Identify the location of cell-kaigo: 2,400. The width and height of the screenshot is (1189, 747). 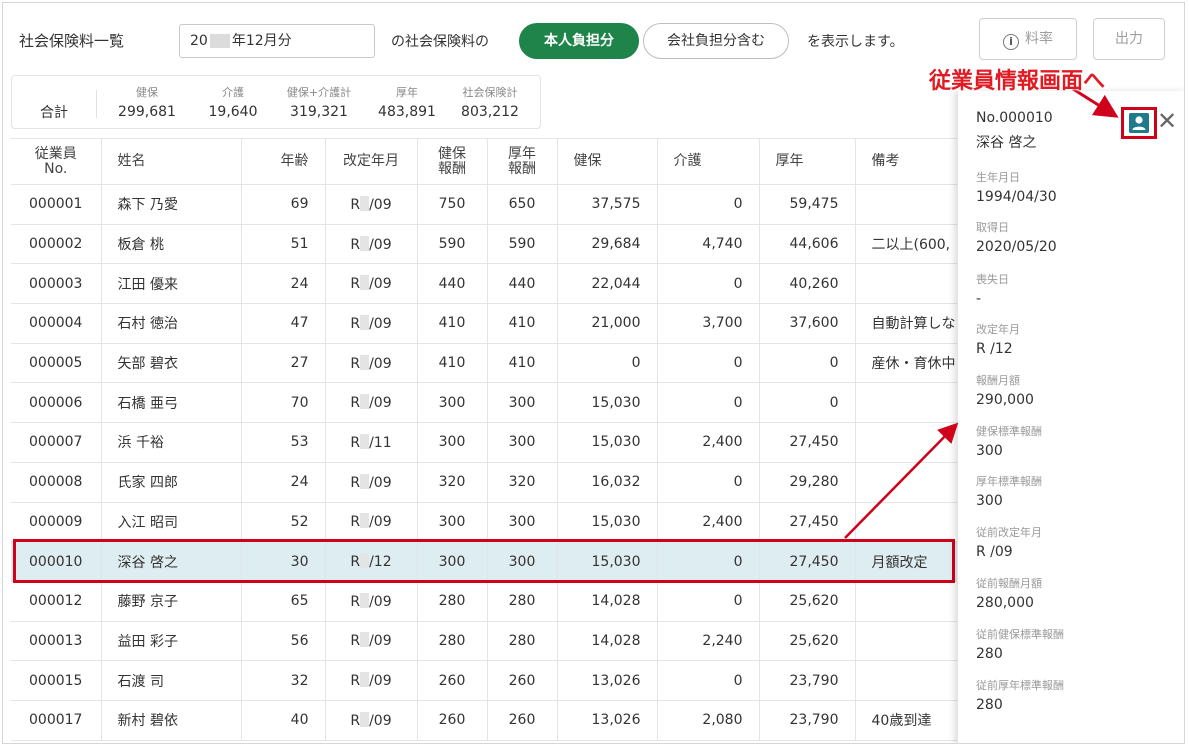
(708, 442).